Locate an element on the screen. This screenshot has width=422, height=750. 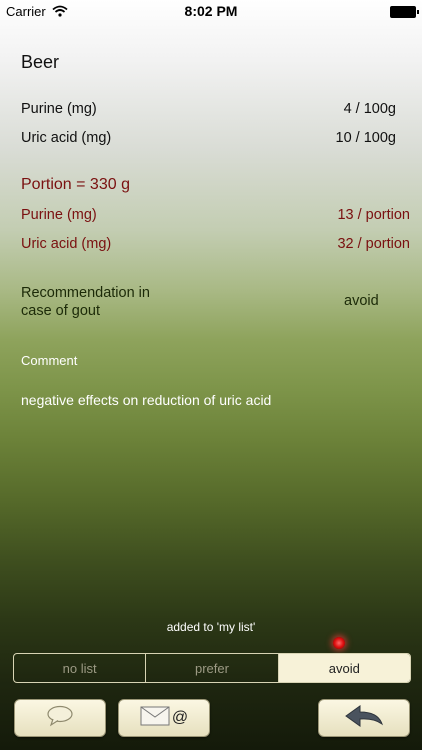
clock: 8:02 PM is located at coordinates (211, 11).